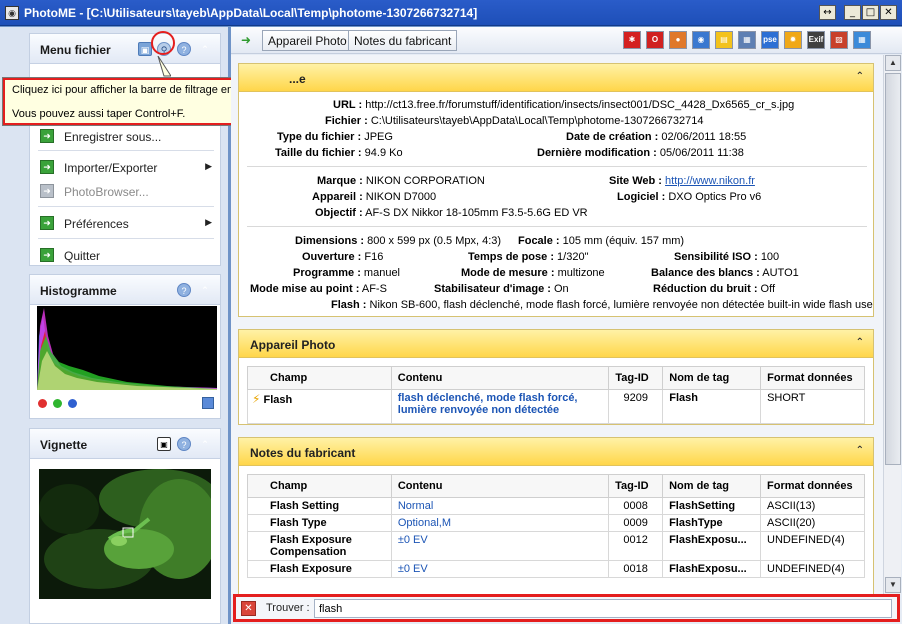  Describe the element at coordinates (72, 403) in the screenshot. I see `blue-channel-toggle` at that location.